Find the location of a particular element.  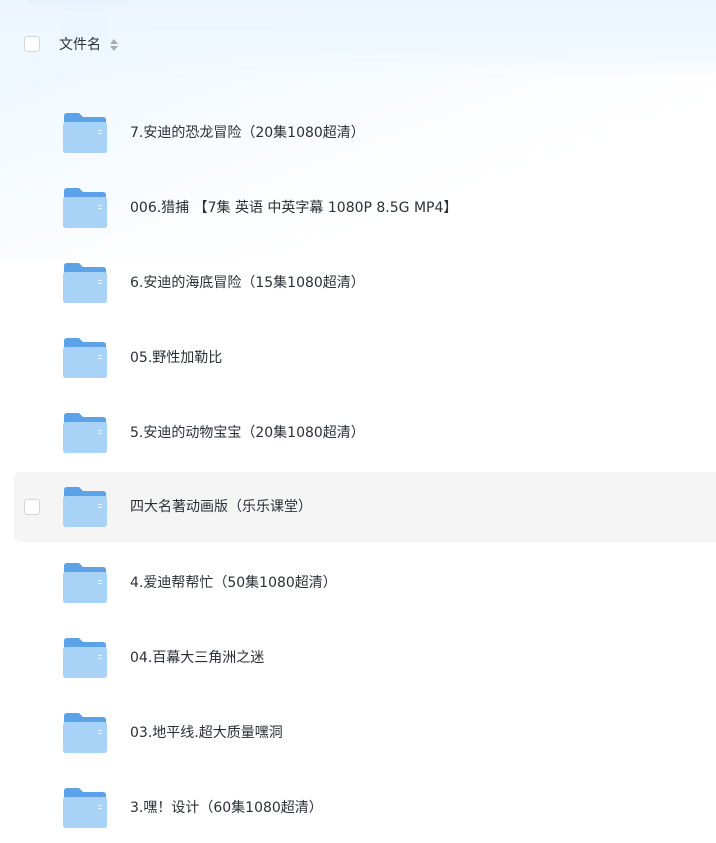

file-row: 3.嘿！设计（60集1080超清） is located at coordinates (365, 808).